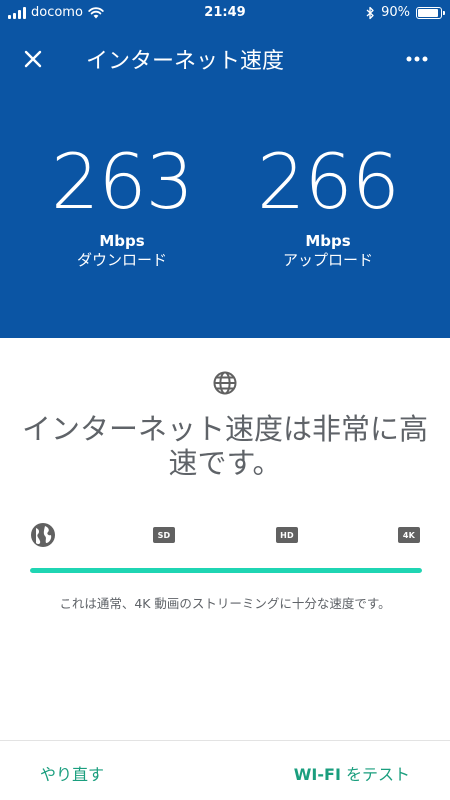 Image resolution: width=450 pixels, height=800 pixels. What do you see at coordinates (409, 535) in the screenshot?
I see `4k-icon: 4K` at bounding box center [409, 535].